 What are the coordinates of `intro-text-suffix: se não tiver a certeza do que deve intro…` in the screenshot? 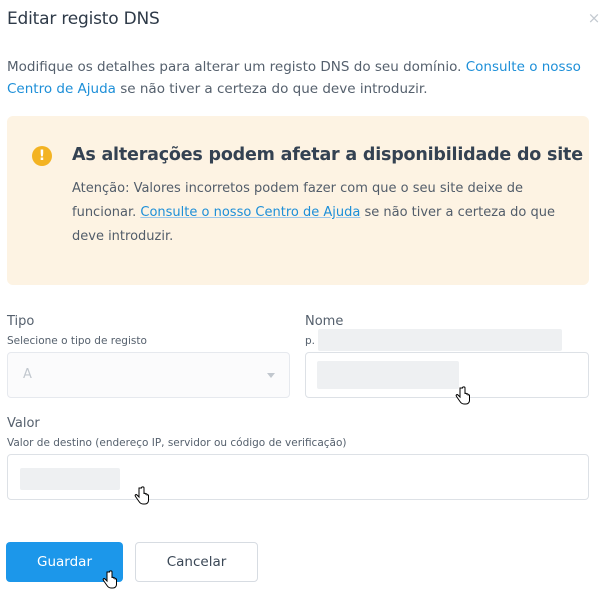 It's located at (271, 89).